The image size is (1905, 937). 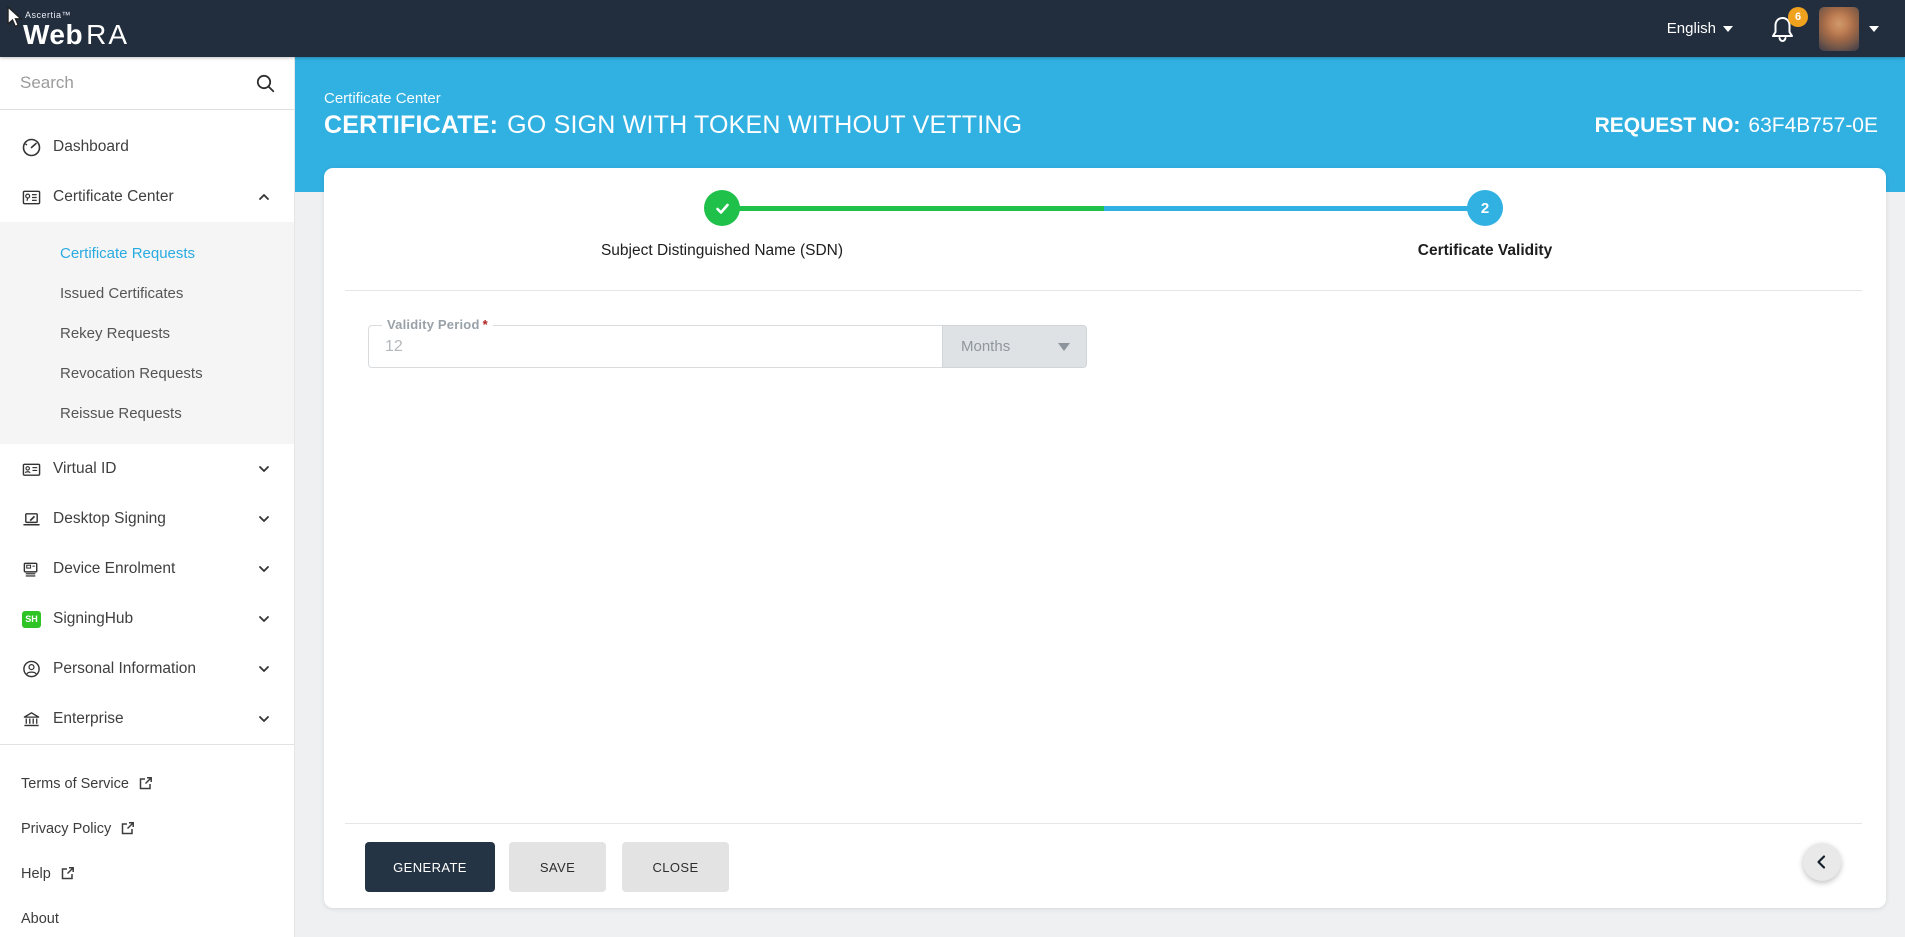 I want to click on person-circle-icon, so click(x=31, y=669).